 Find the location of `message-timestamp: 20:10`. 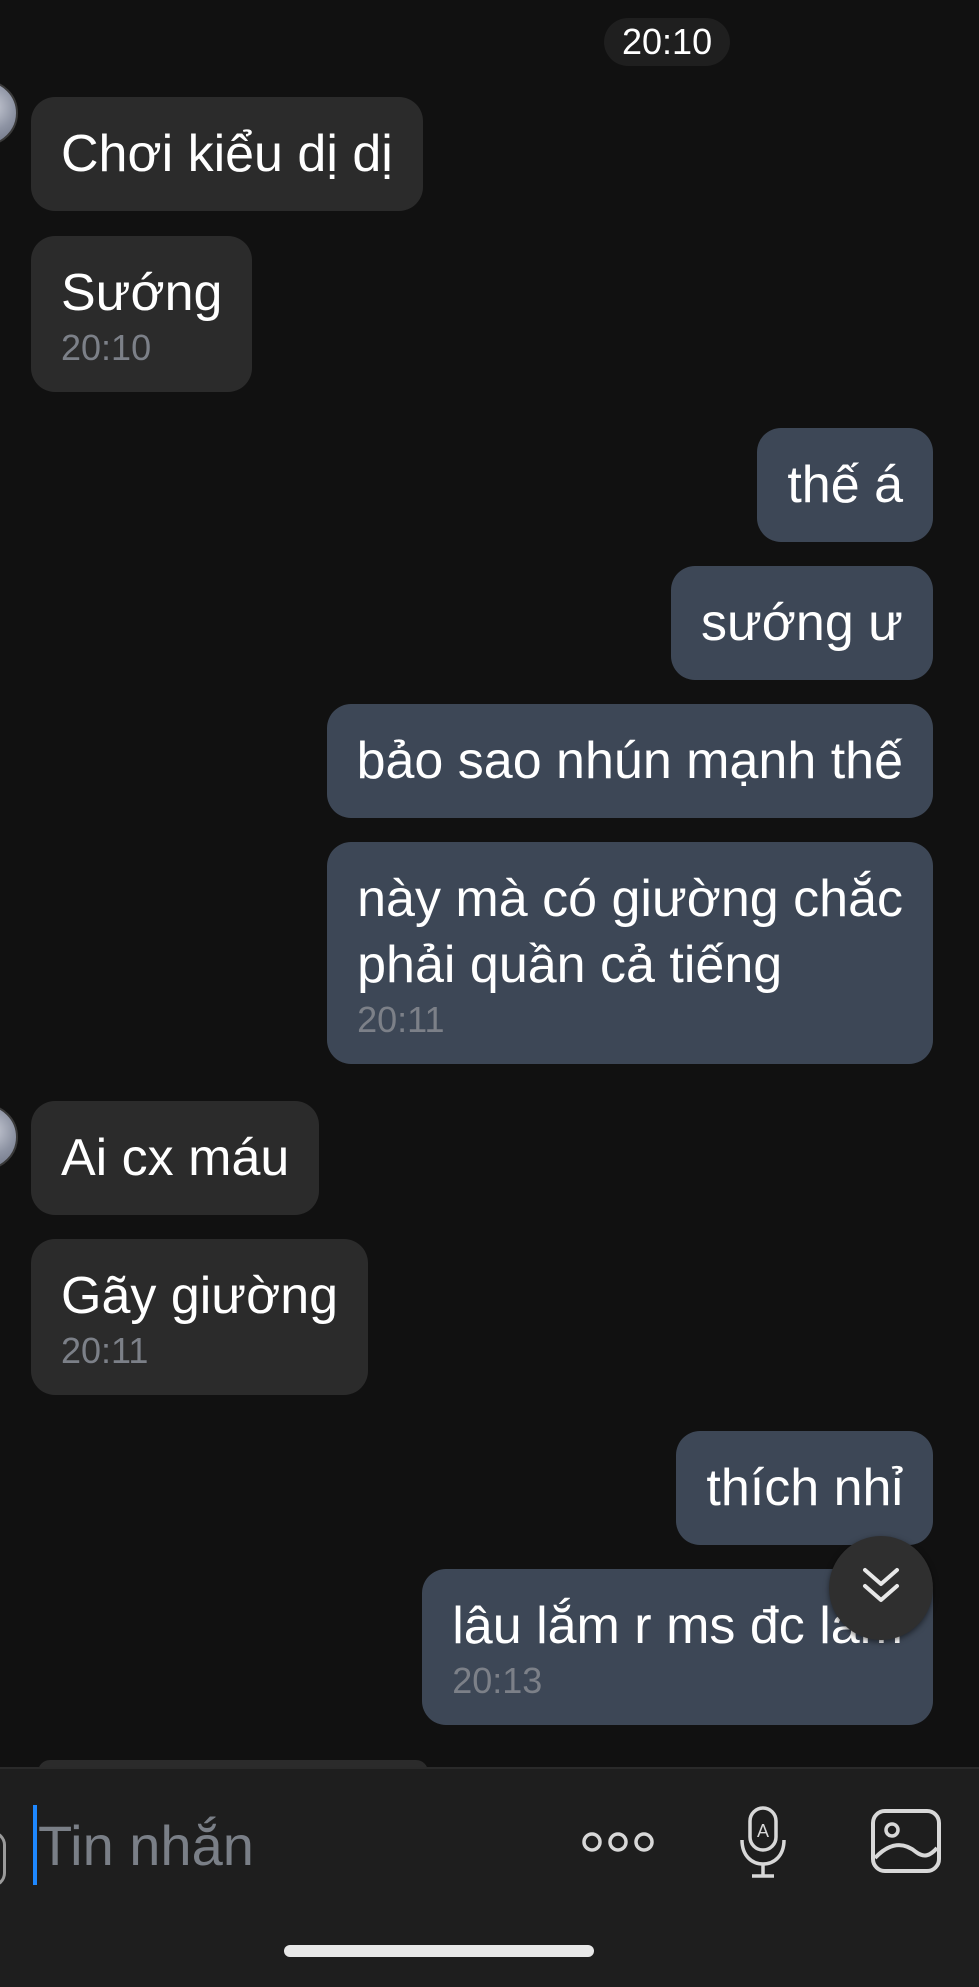

message-timestamp: 20:10 is located at coordinates (106, 347).